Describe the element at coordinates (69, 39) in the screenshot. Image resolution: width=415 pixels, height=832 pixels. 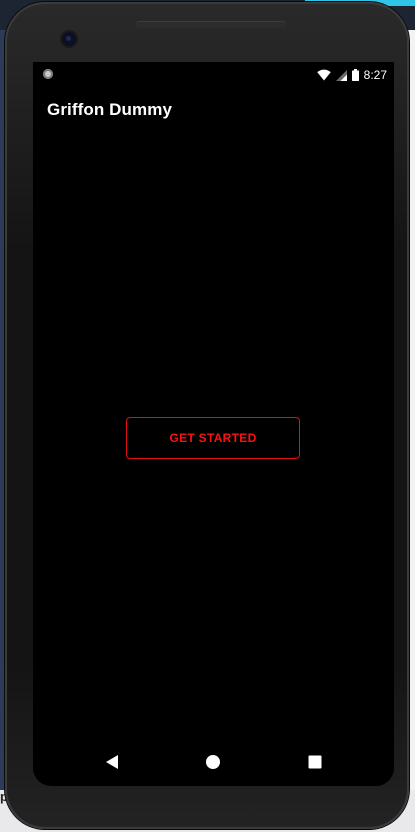
I see `front-camera-icon` at that location.